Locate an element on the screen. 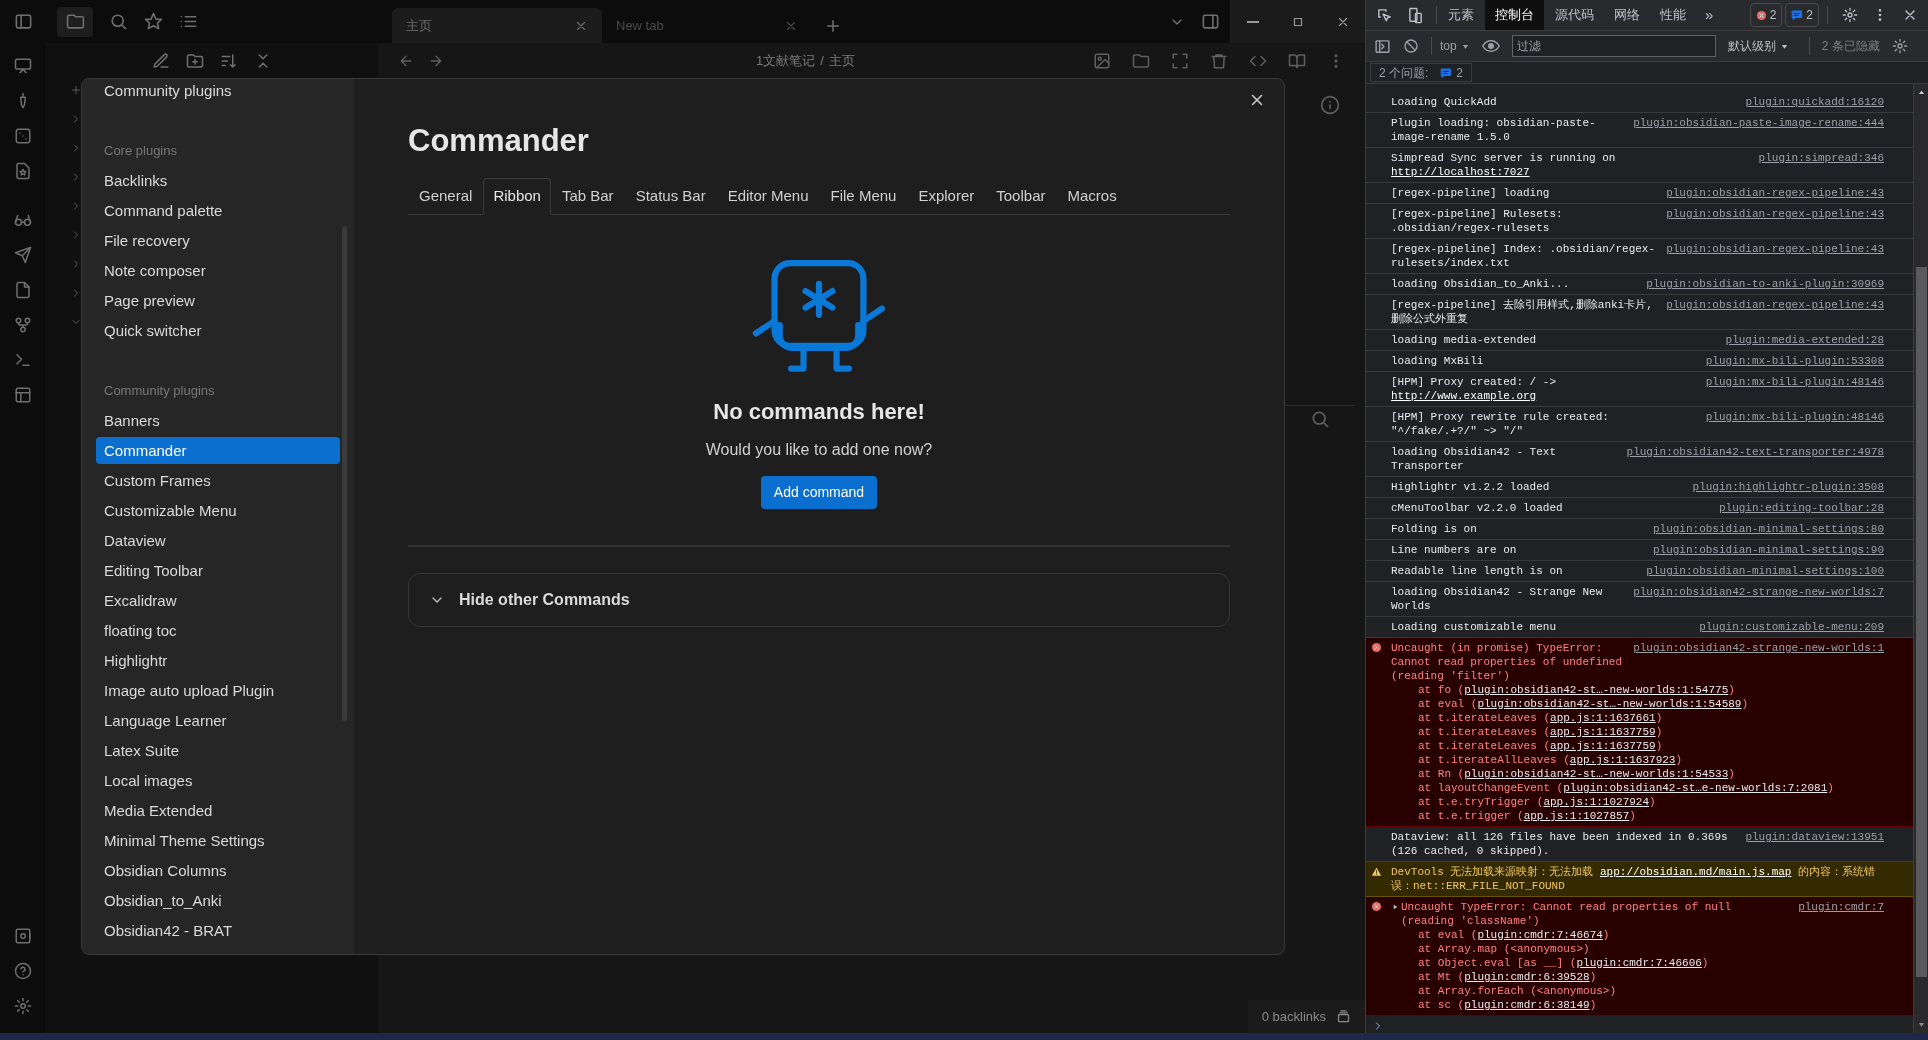  scroll-down-icon is located at coordinates (1921, 1024).